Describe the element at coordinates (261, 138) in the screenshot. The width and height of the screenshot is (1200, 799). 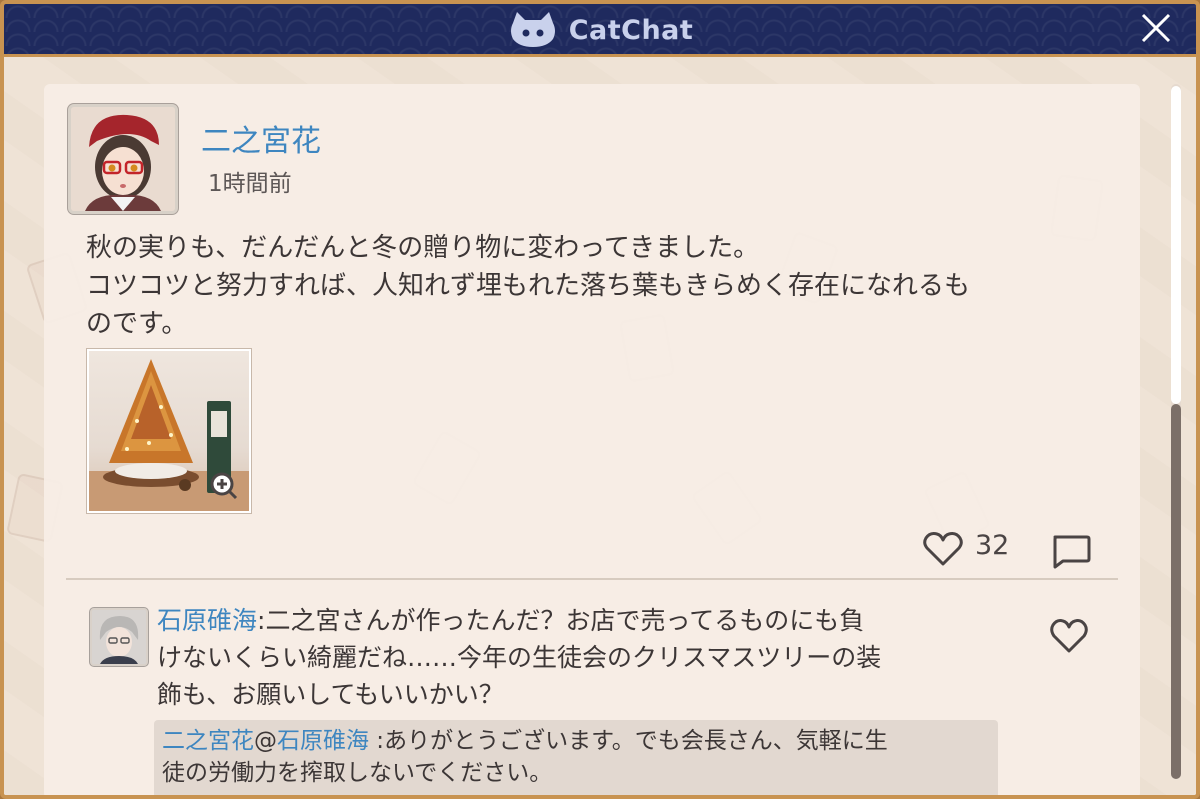
I see `author-name: 二之宮花` at that location.